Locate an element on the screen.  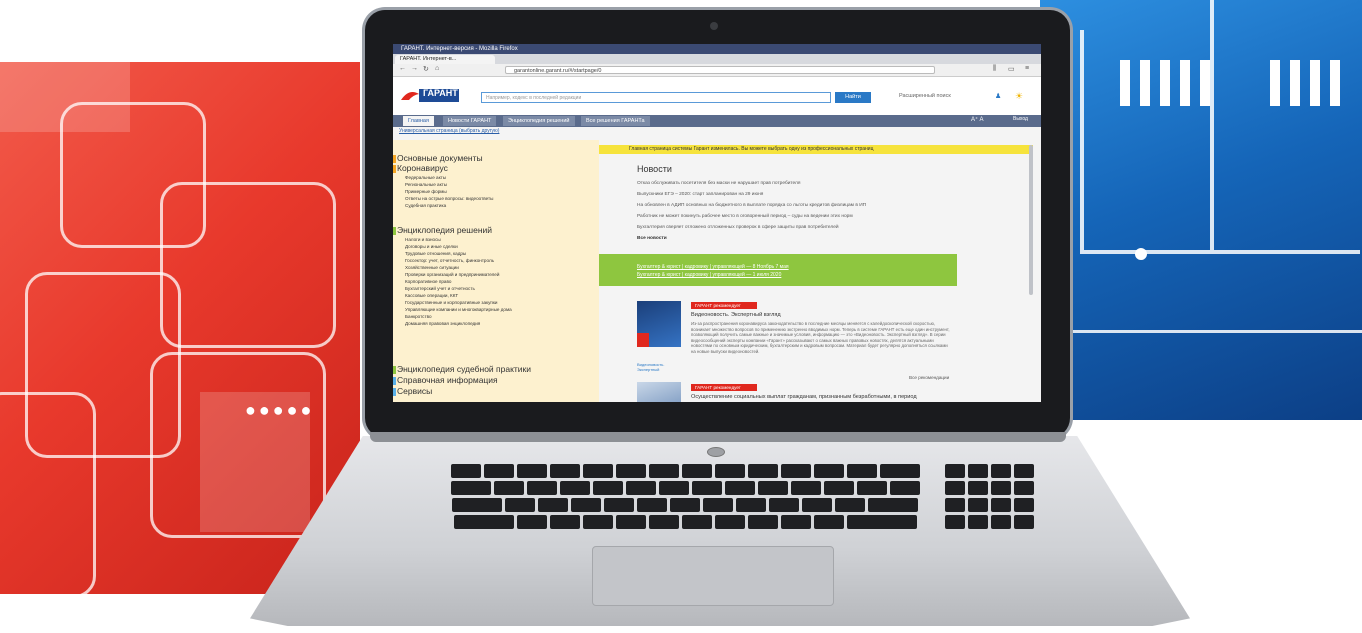
sidebar-heading-court-practice: Энциклопедия судебной практики is located at coordinates (464, 369).